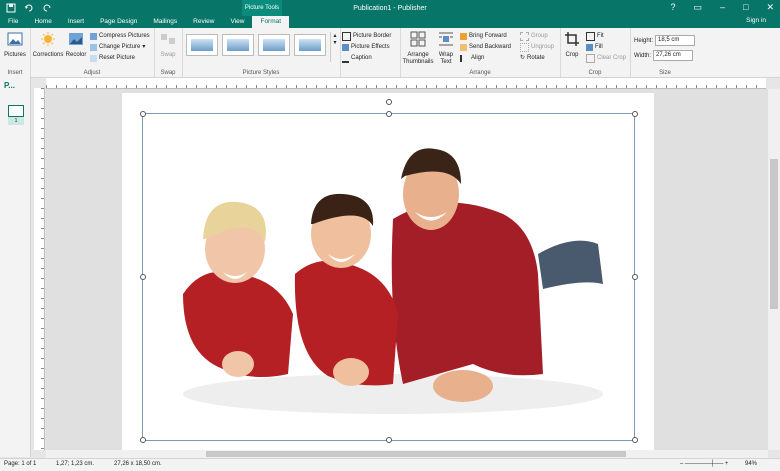 The width and height of the screenshot is (780, 471). I want to click on change-picture-button: Change Picture ▾, so click(117, 47).